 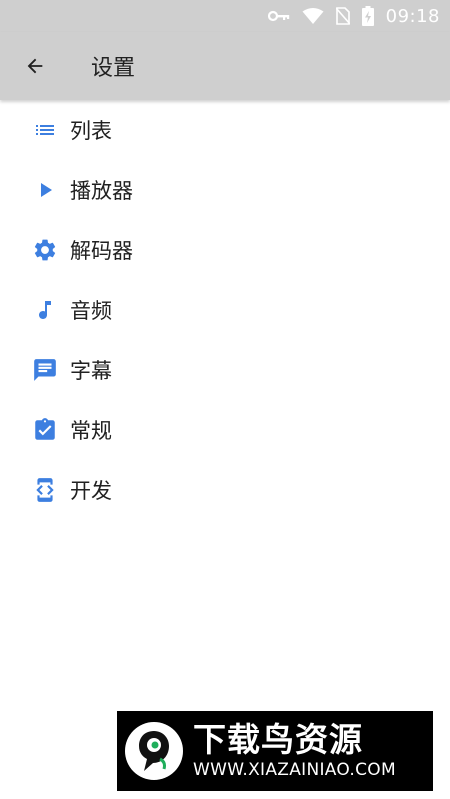 I want to click on menu-item-label: 开发, so click(x=91, y=491).